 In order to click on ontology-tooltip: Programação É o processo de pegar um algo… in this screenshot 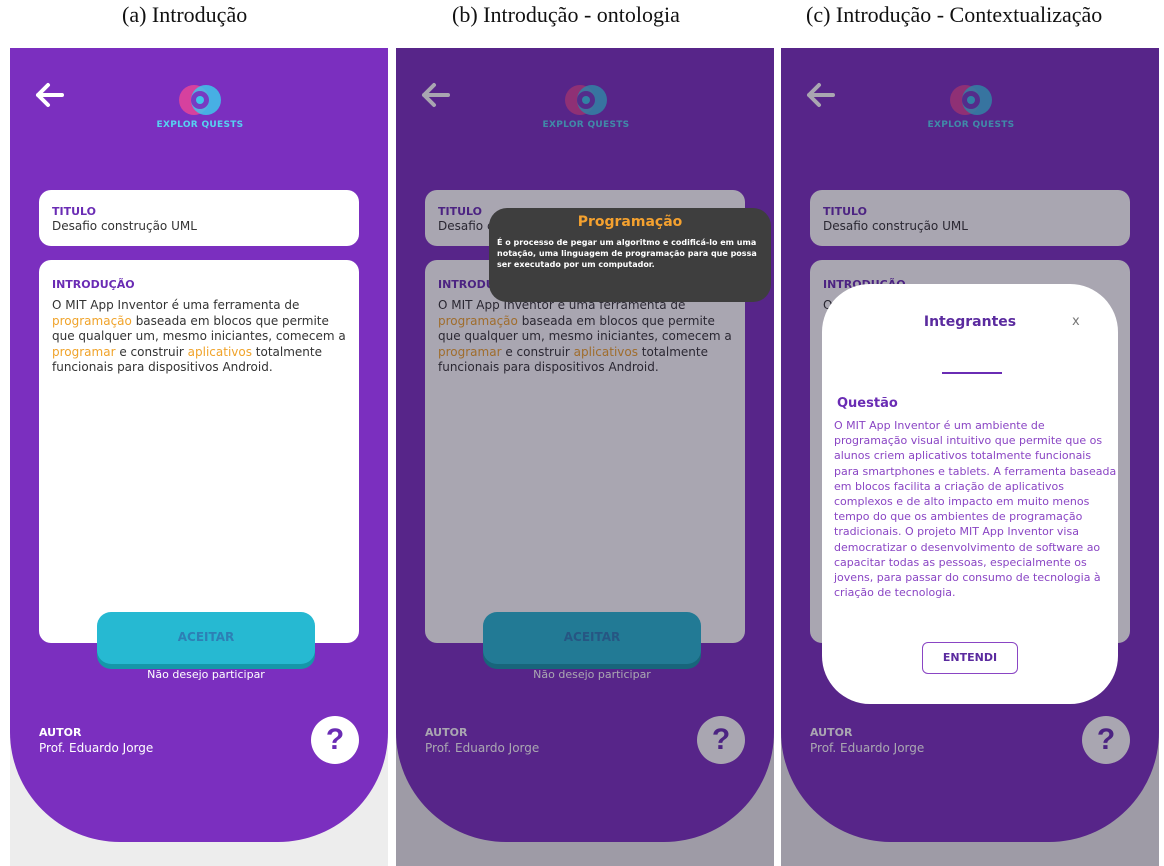, I will do `click(630, 255)`.